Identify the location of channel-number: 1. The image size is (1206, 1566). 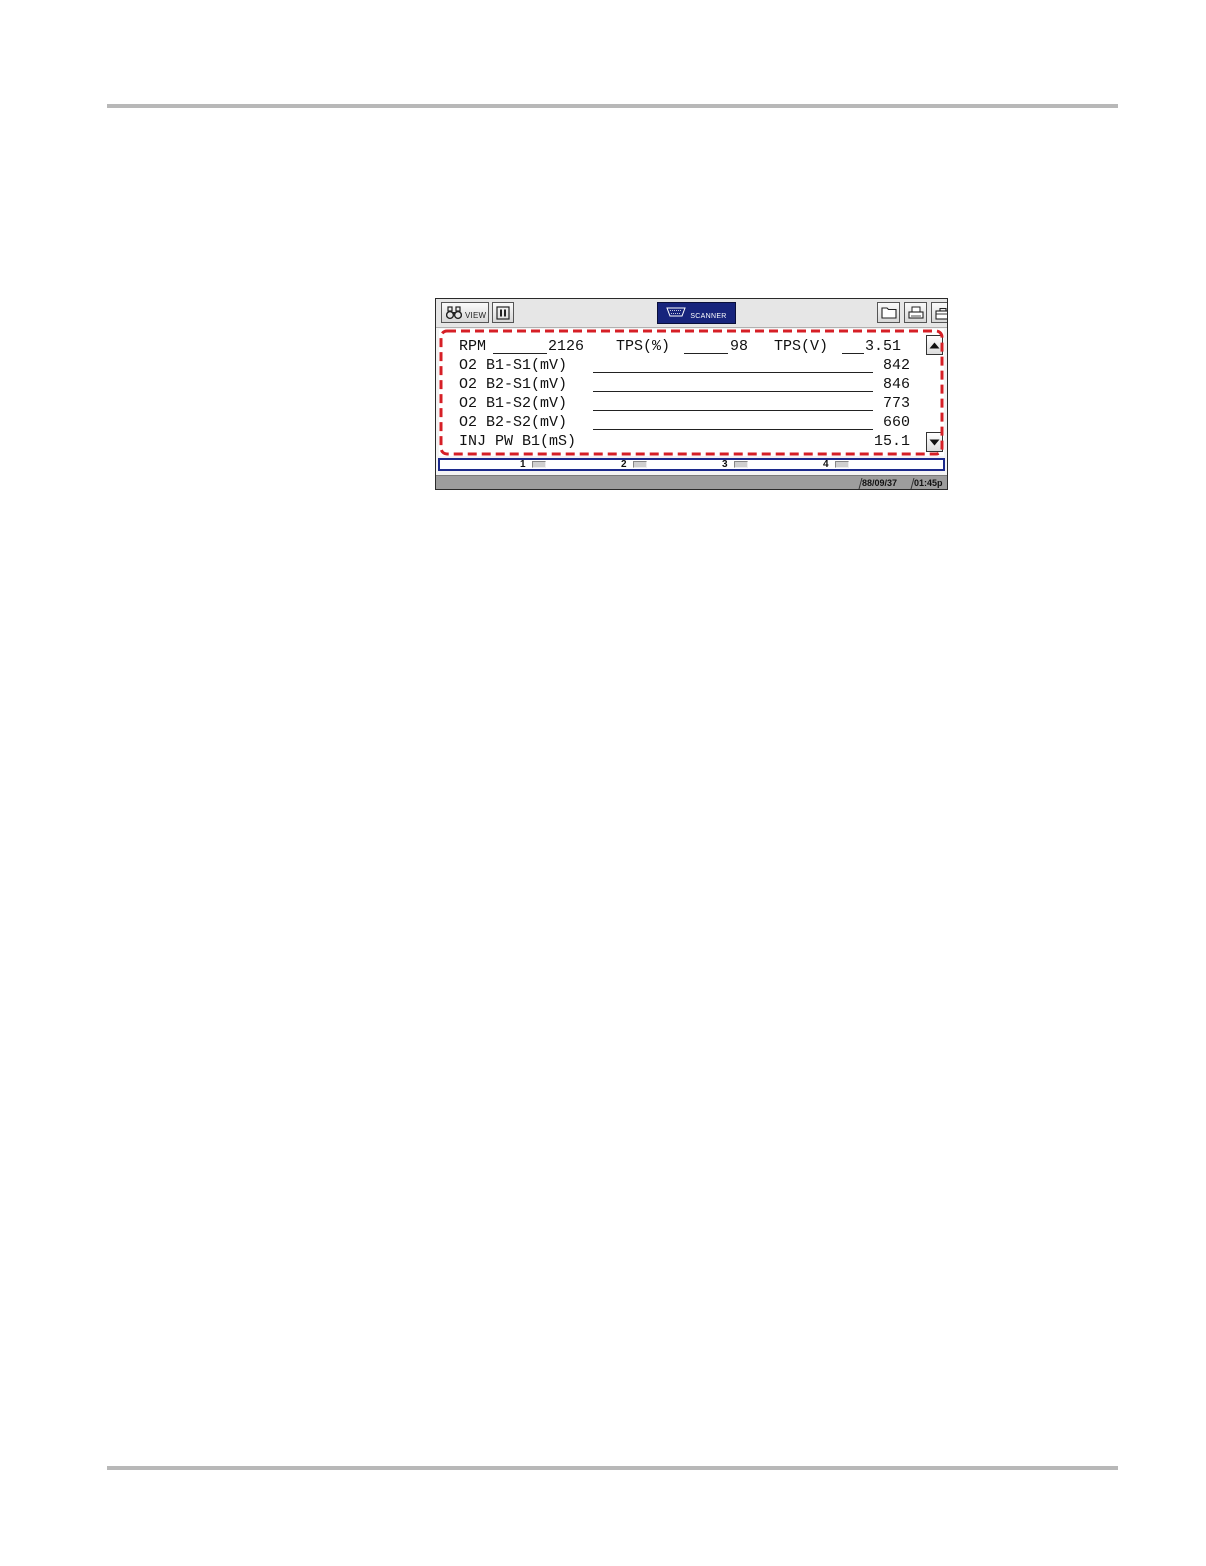
(523, 464).